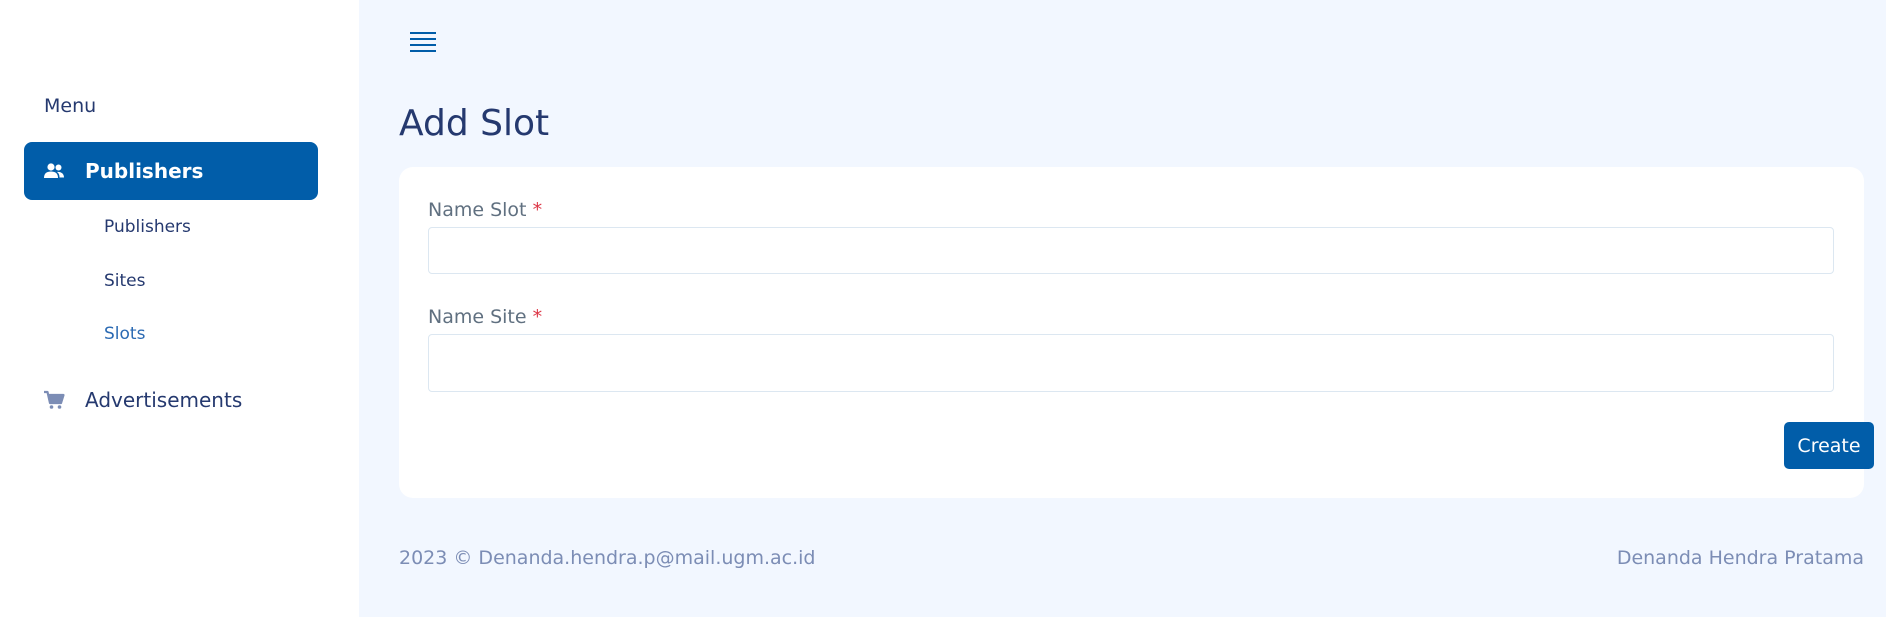 This screenshot has height=617, width=1886. I want to click on footer-copyright: 2023 © Denanda.hendra.p@mail.ugm.ac.id, so click(607, 558).